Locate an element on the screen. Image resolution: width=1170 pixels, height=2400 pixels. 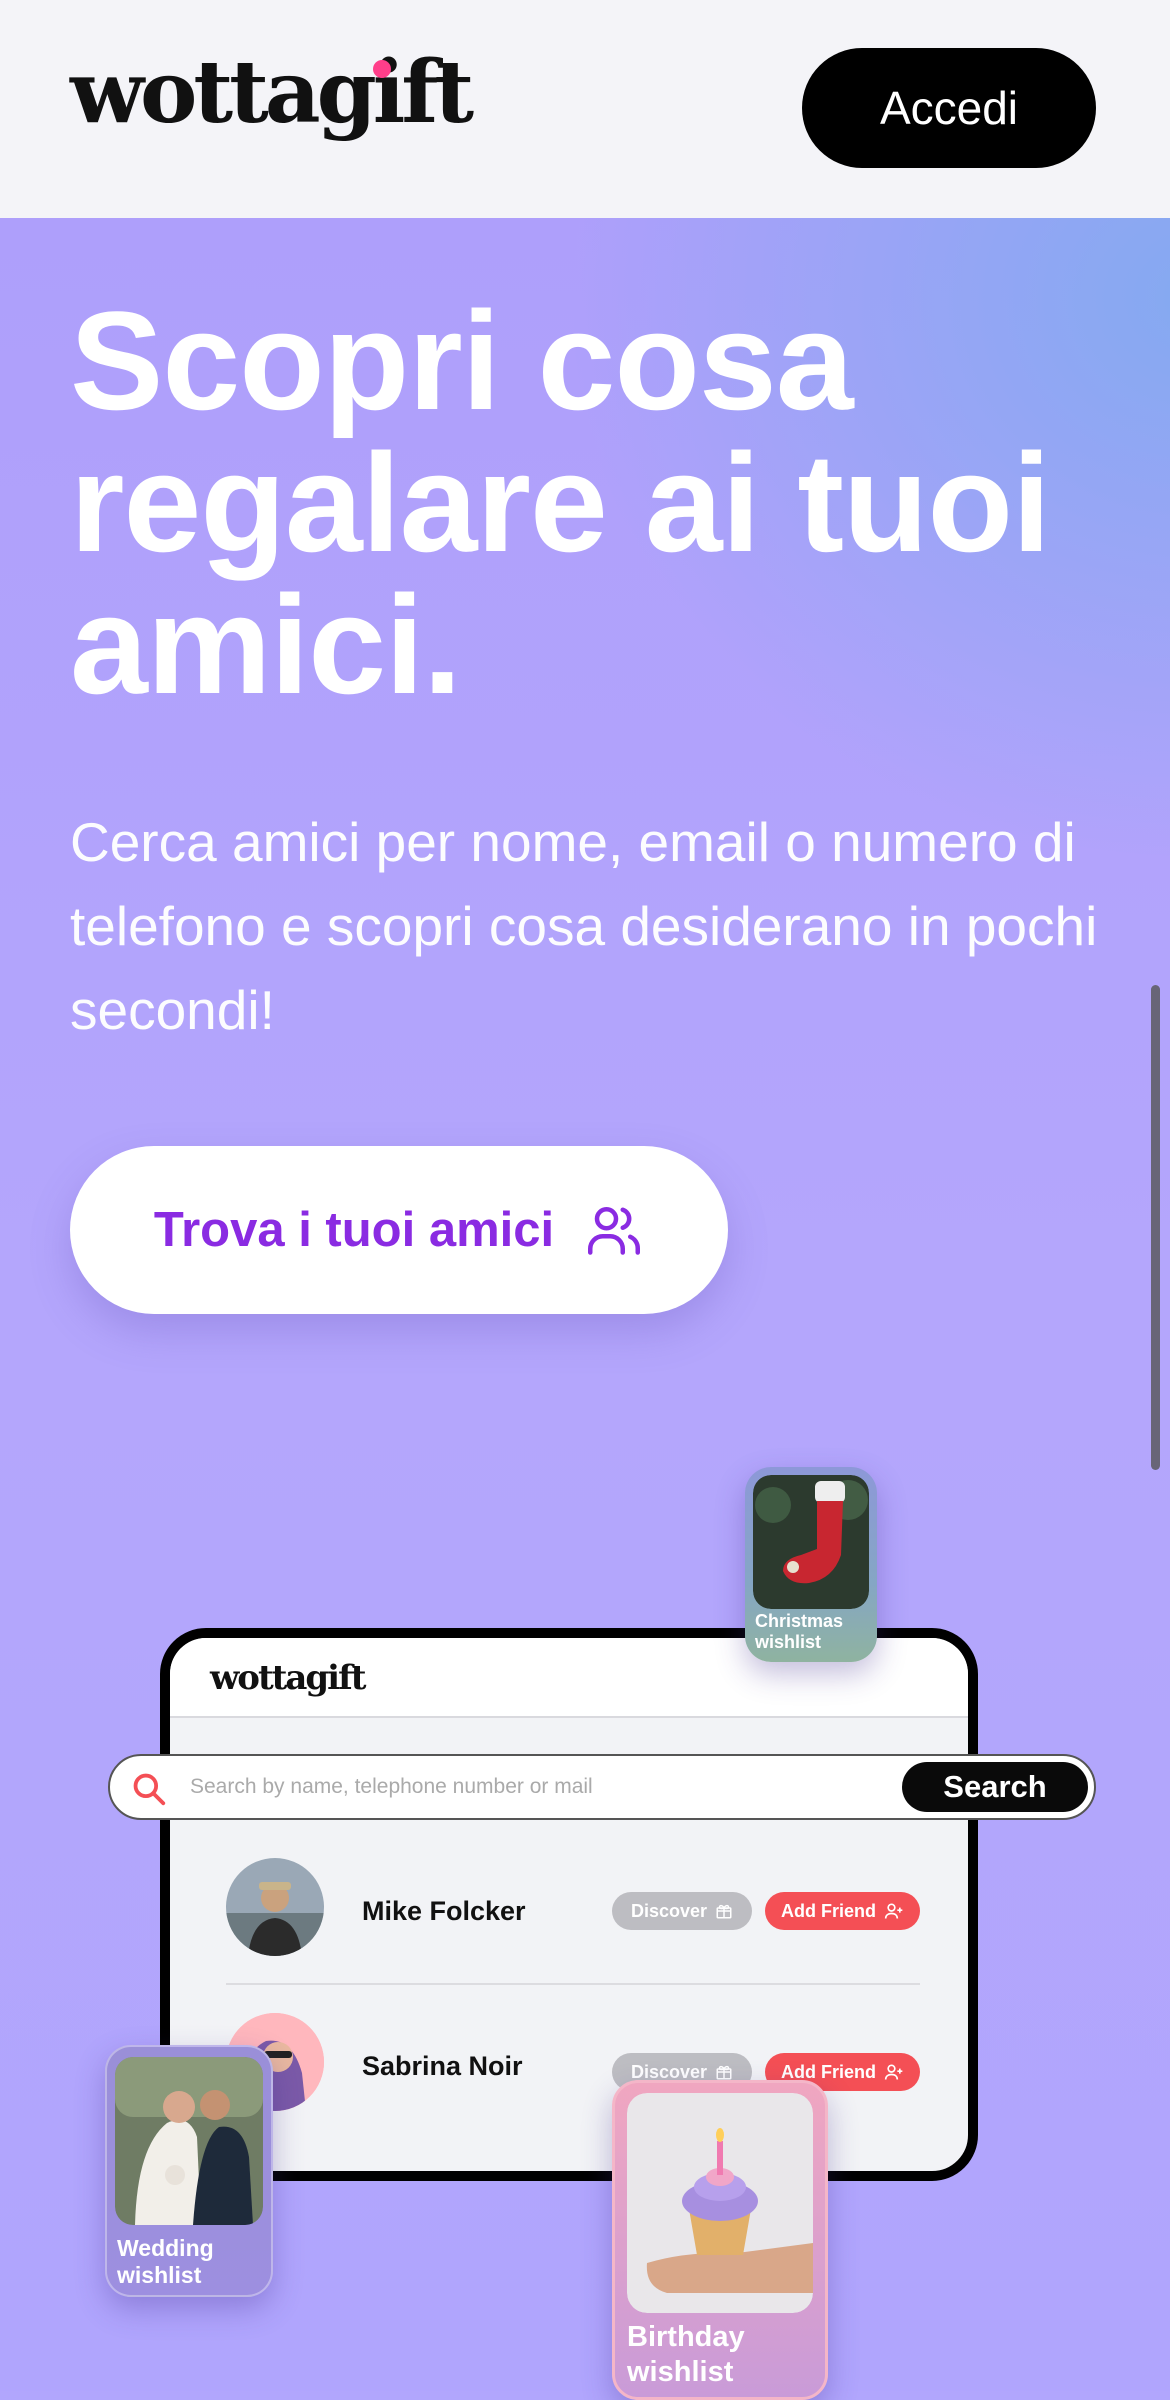
find-friends-button: Trova i tuoi amici is located at coordinates (399, 1230).